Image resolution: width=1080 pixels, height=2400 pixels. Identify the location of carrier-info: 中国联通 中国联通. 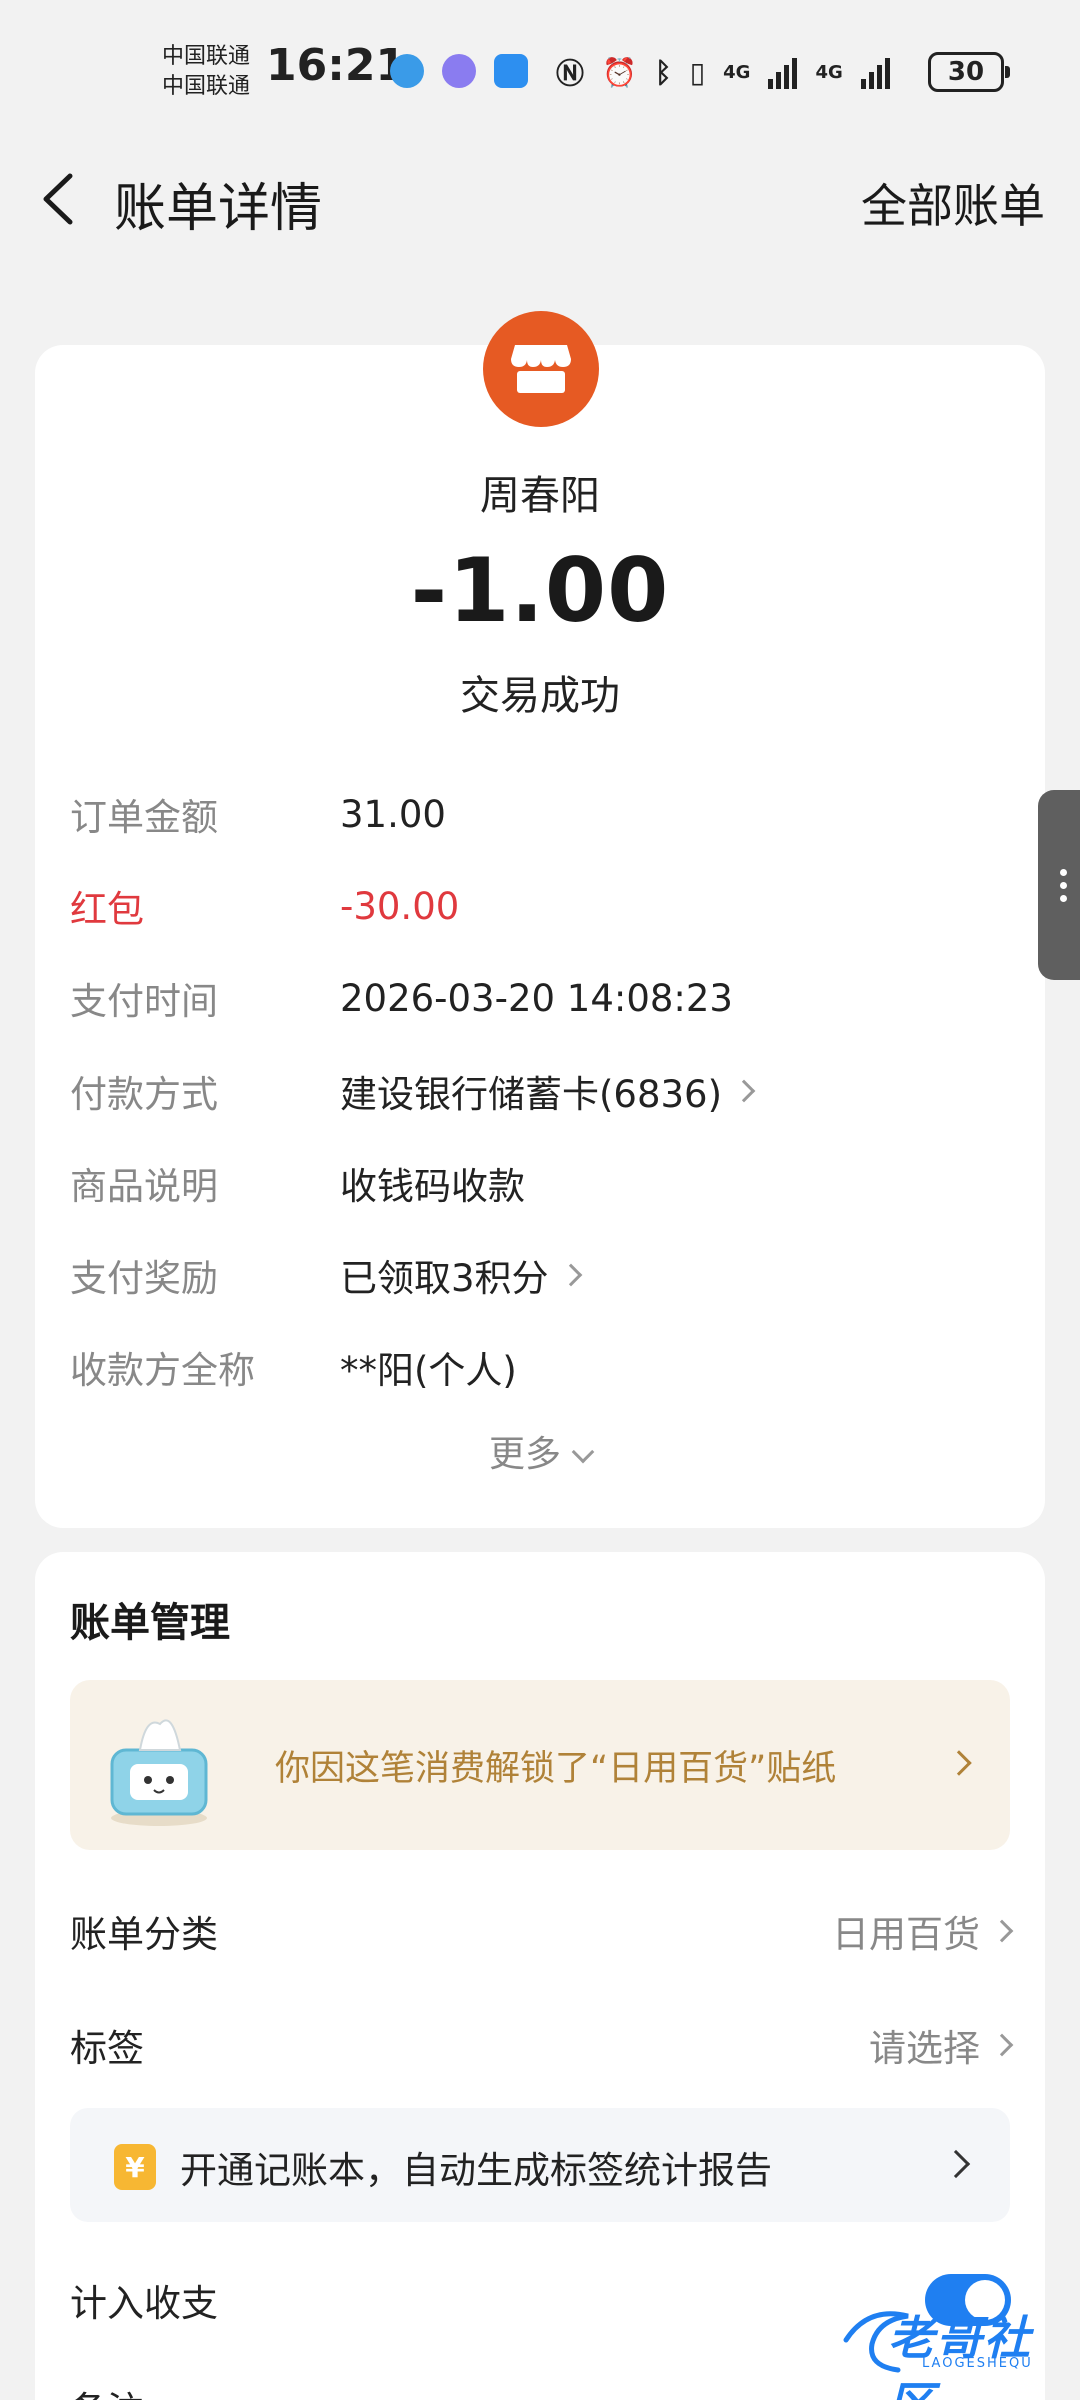
(206, 72).